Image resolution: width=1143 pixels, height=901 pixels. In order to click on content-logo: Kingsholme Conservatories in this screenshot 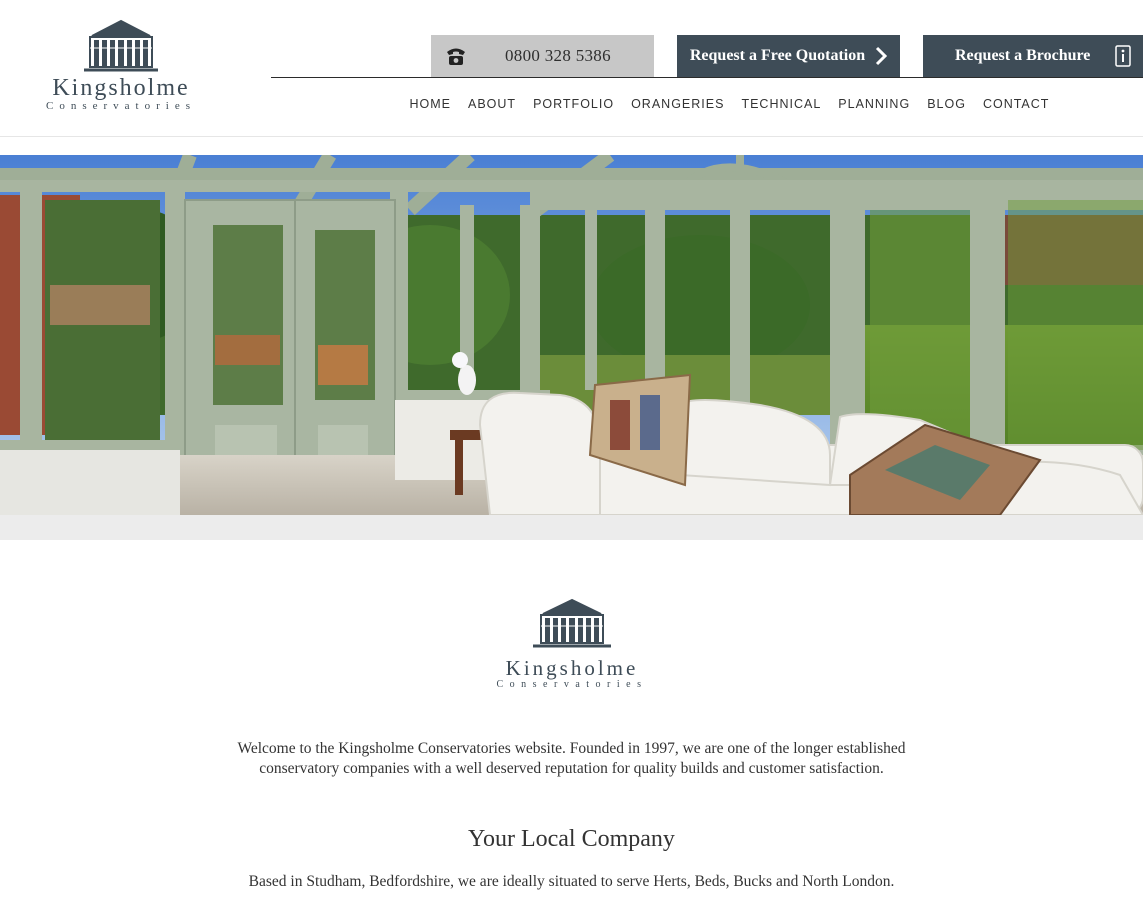, I will do `click(572, 644)`.